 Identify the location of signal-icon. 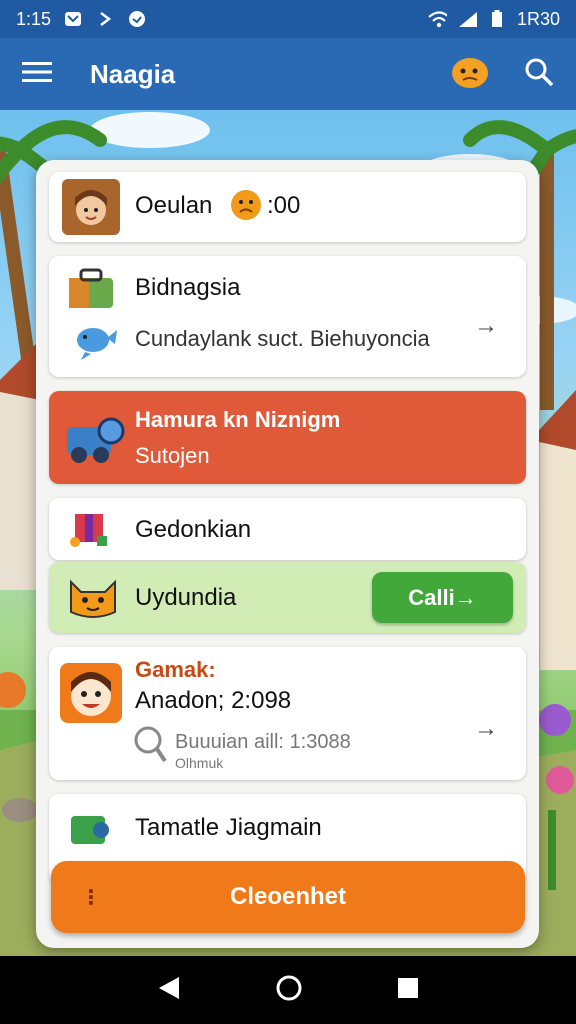
(467, 19).